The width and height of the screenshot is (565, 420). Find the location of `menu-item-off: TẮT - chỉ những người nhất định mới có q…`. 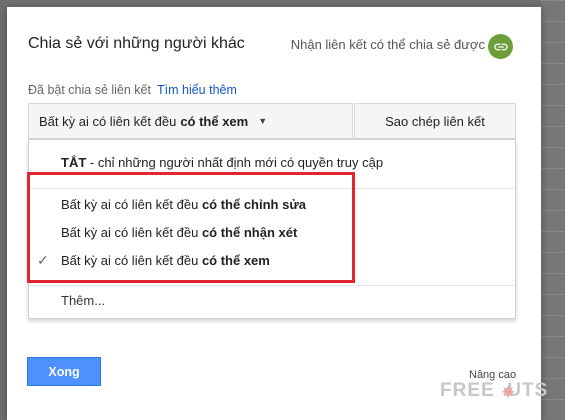

menu-item-off: TẮT - chỉ những người nhất định mới có q… is located at coordinates (272, 162).